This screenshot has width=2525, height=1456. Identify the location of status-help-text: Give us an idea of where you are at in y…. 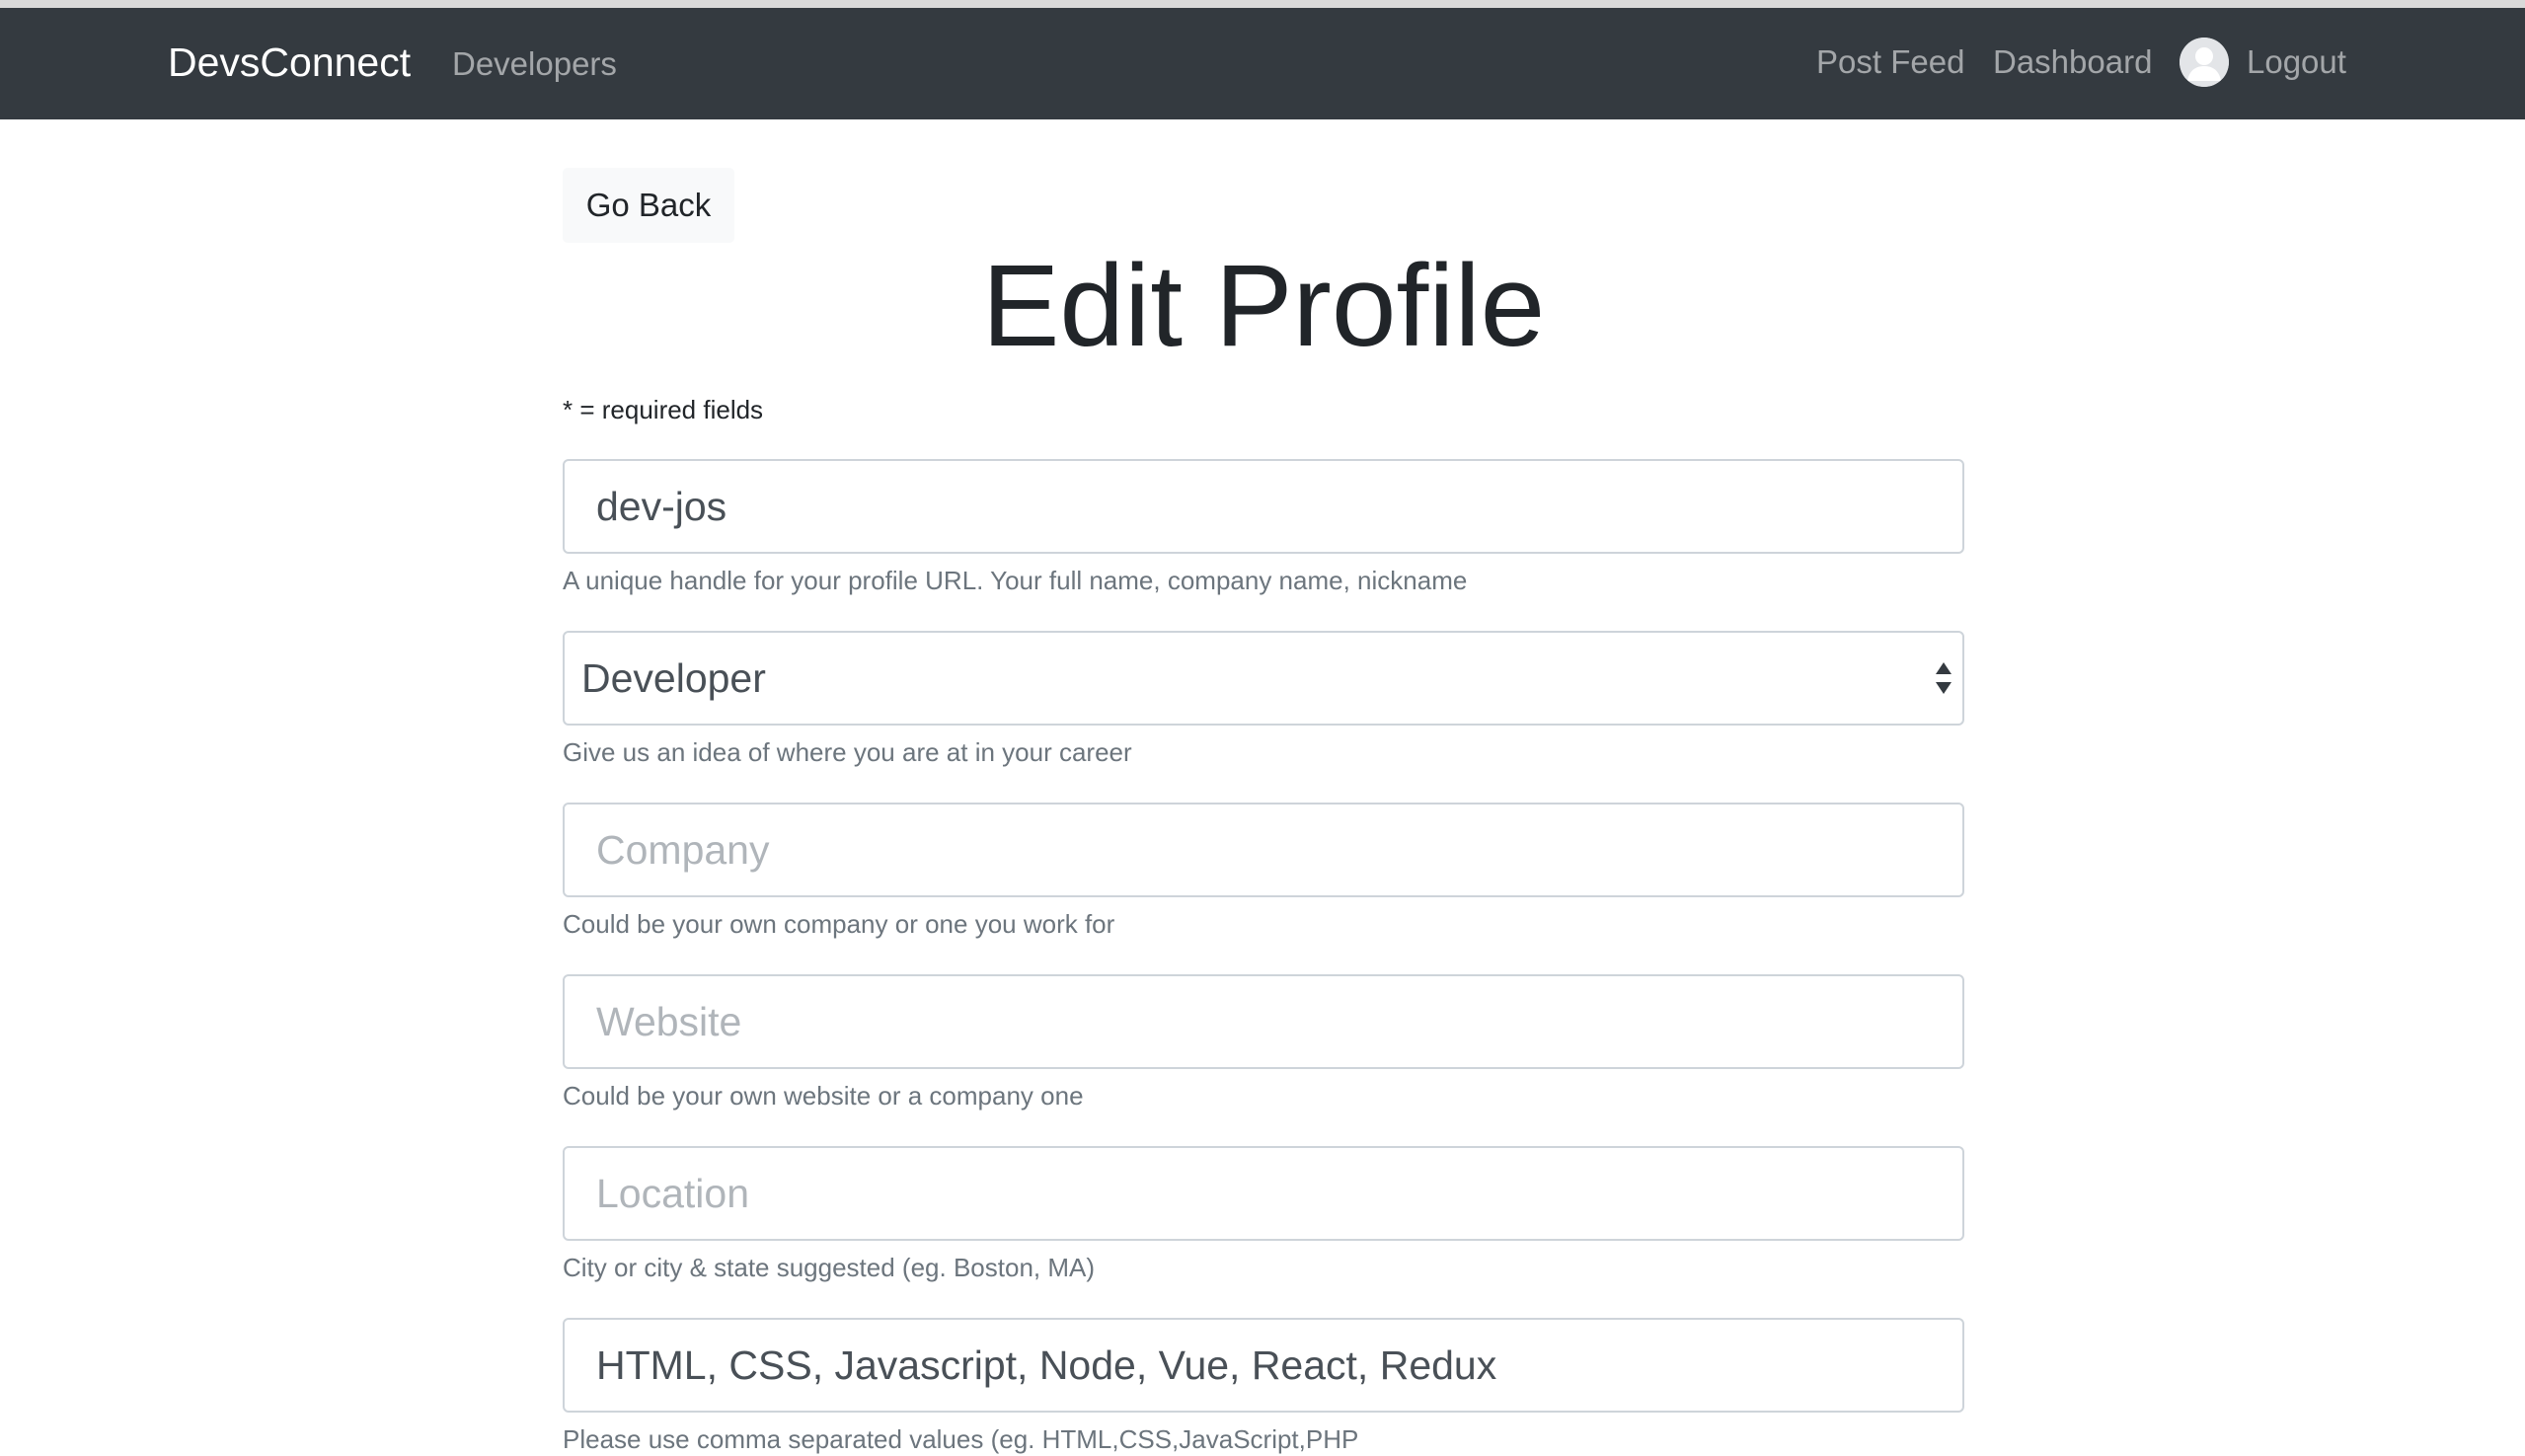
(847, 752).